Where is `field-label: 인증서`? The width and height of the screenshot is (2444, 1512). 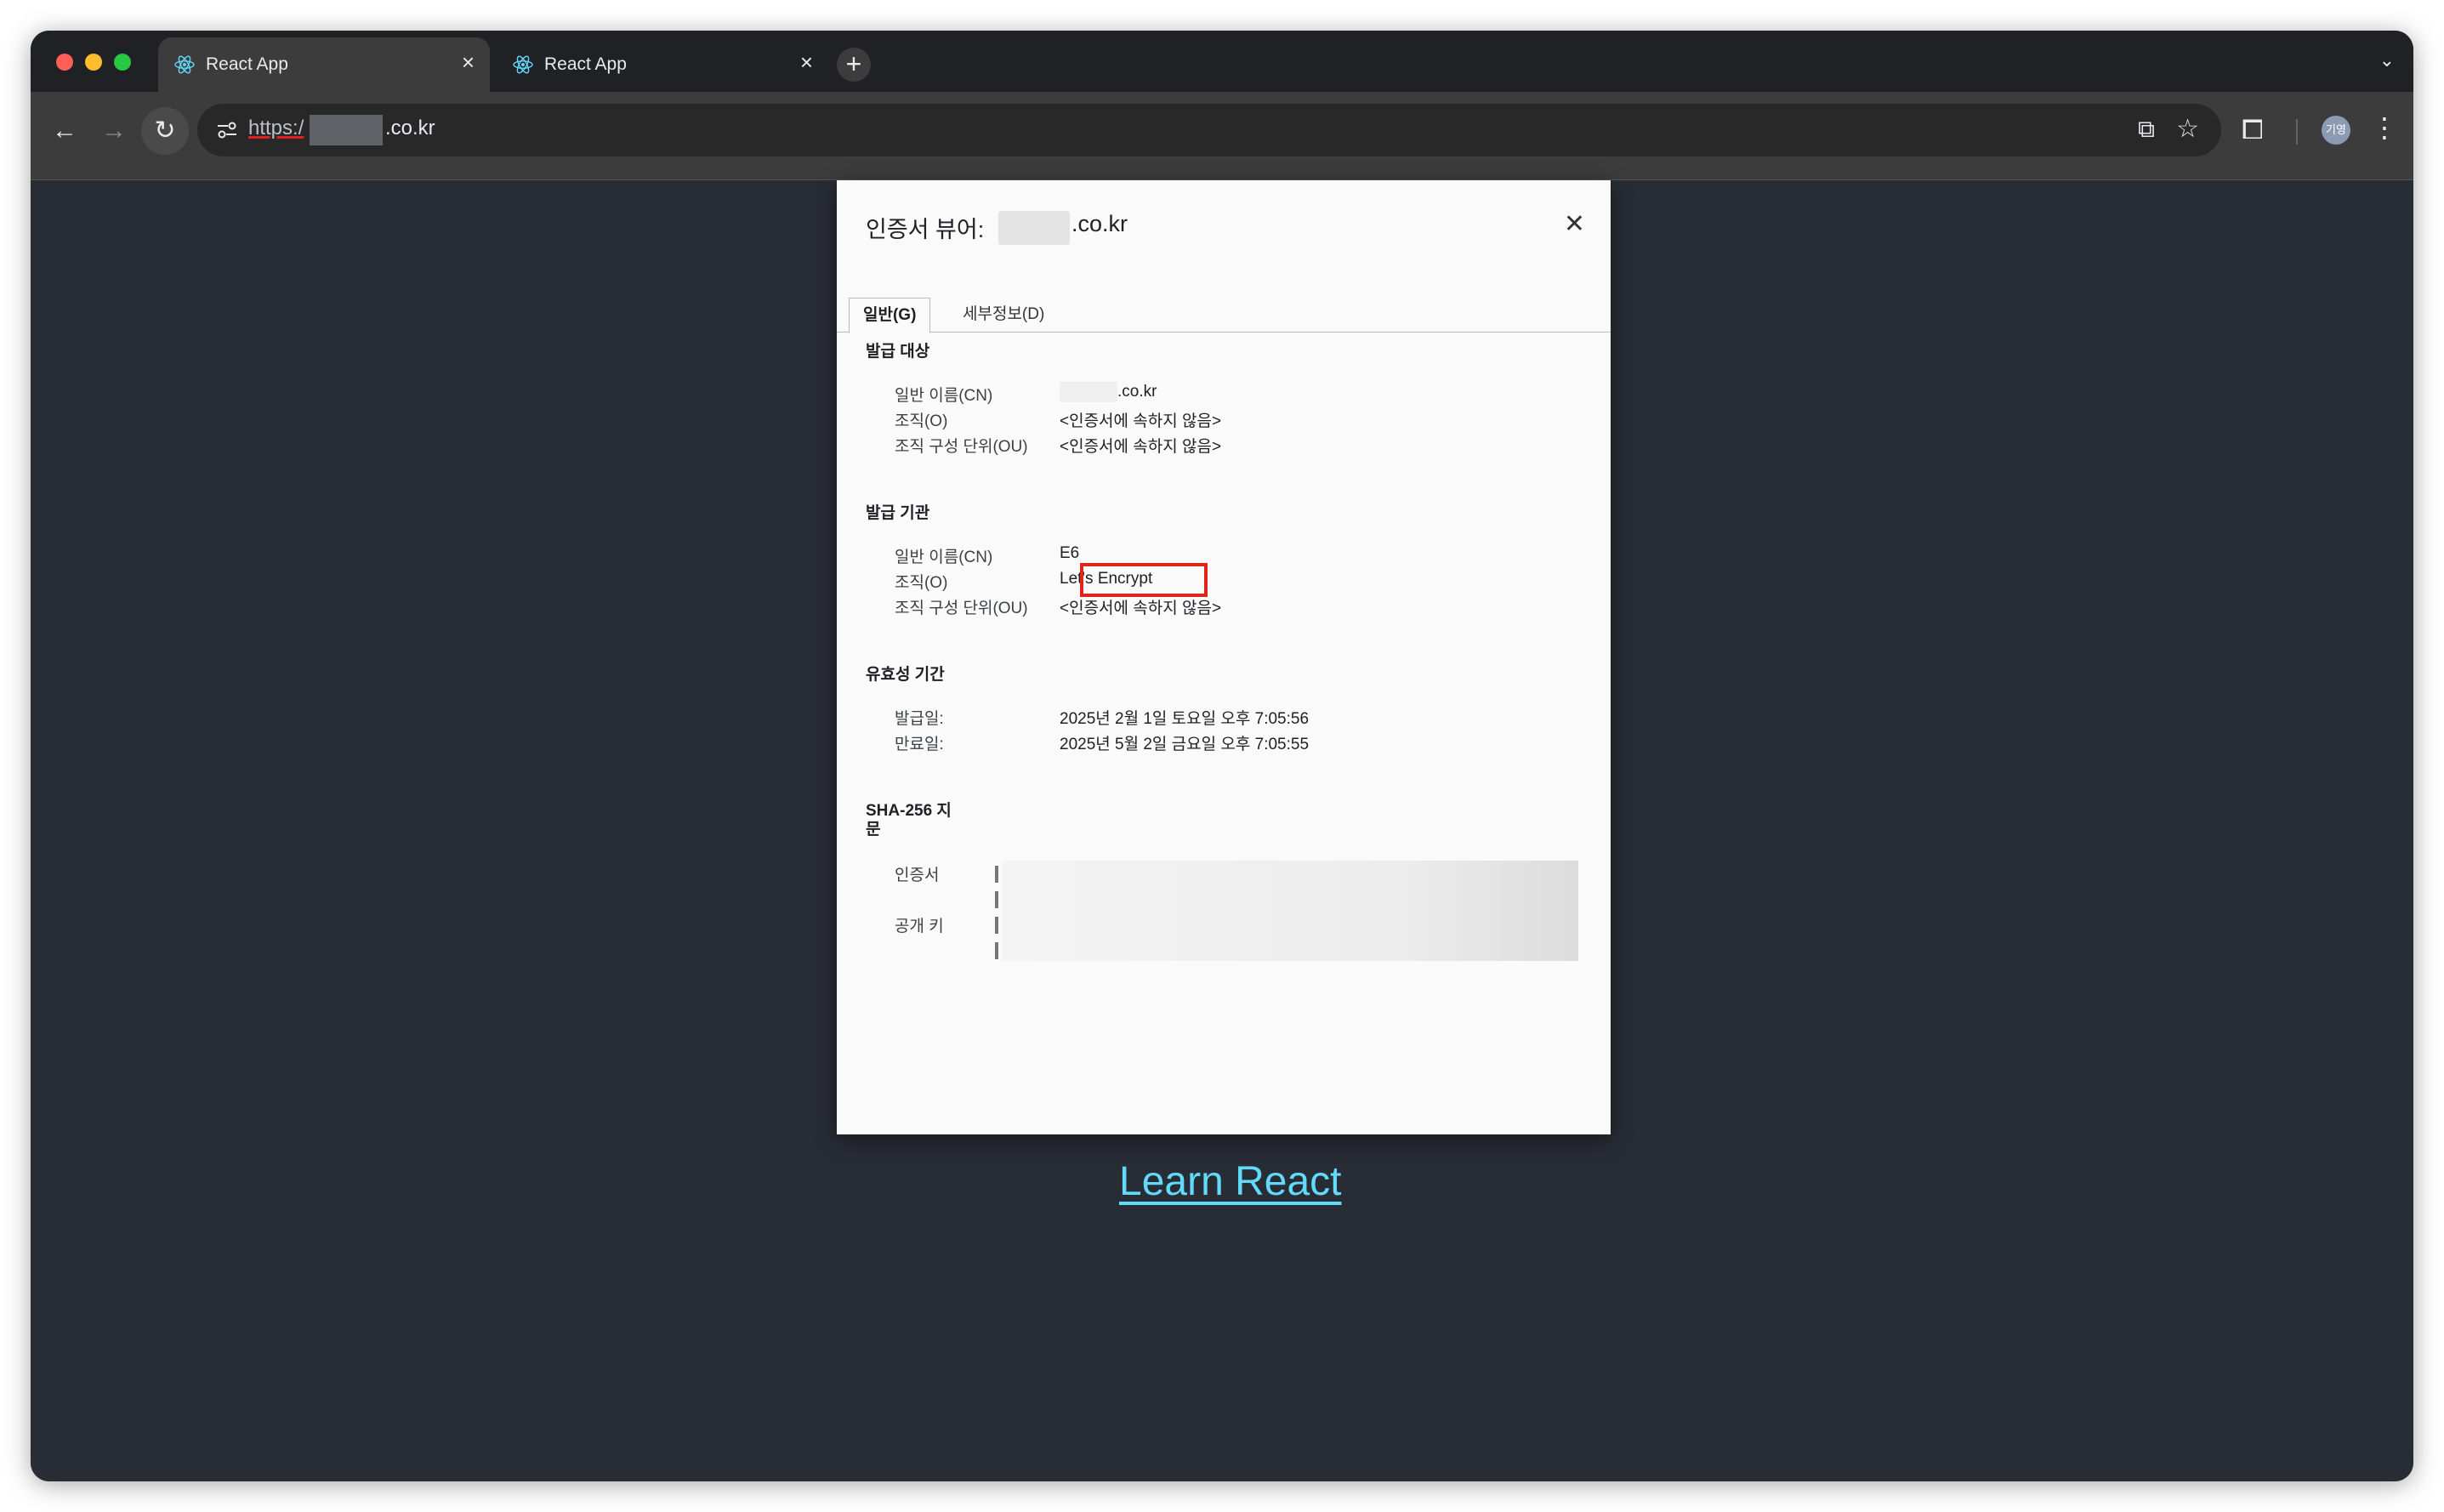
field-label: 인증서 is located at coordinates (918, 875).